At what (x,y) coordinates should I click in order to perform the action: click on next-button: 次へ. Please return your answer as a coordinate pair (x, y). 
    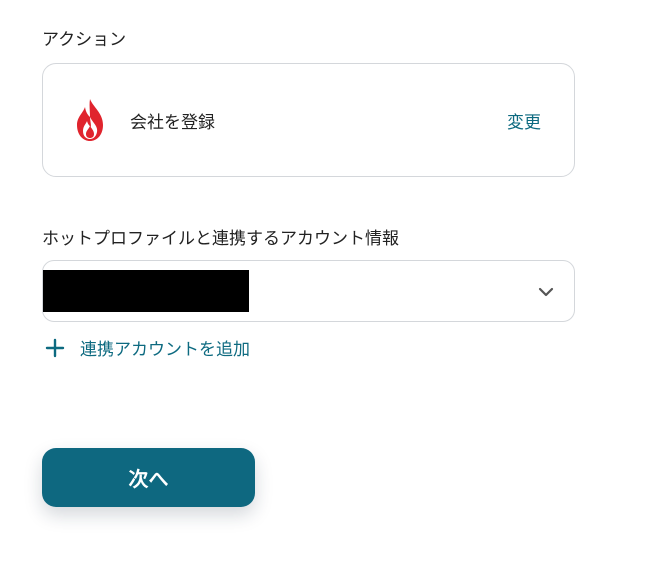
    Looking at the image, I should click on (148, 477).